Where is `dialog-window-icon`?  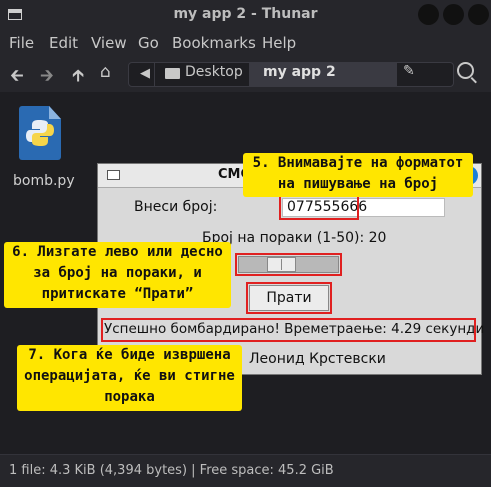 dialog-window-icon is located at coordinates (113, 175).